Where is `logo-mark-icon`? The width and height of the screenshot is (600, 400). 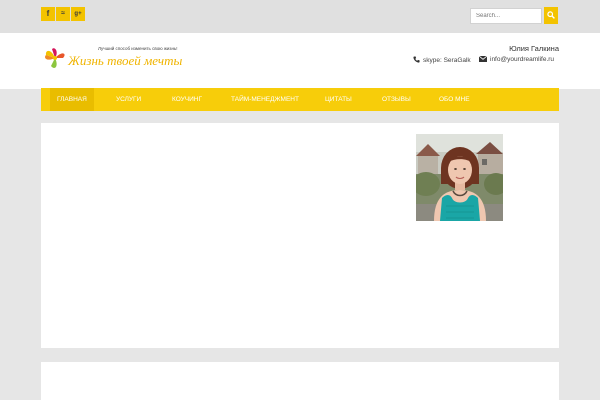 logo-mark-icon is located at coordinates (55, 58).